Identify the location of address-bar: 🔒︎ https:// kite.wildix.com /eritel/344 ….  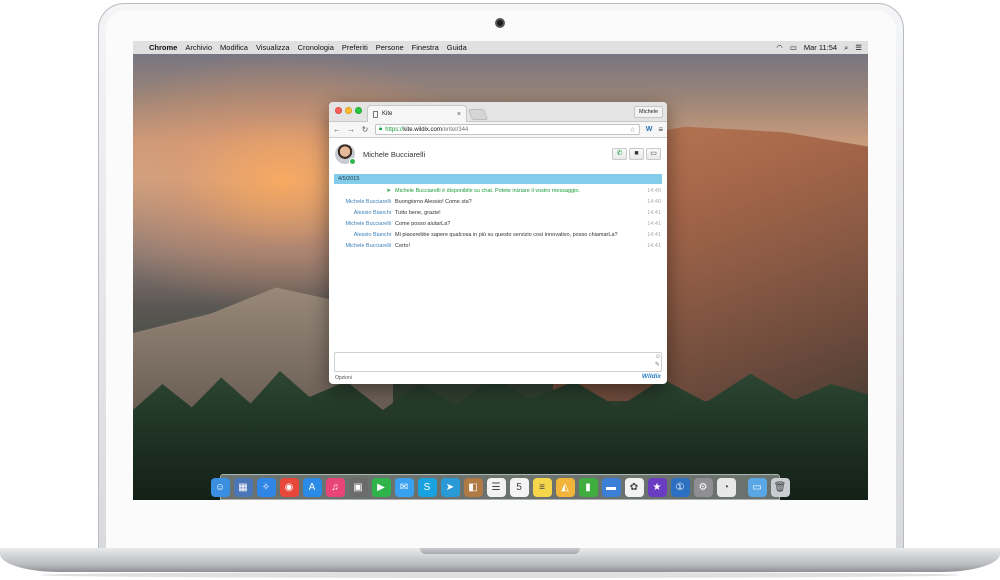
(507, 129).